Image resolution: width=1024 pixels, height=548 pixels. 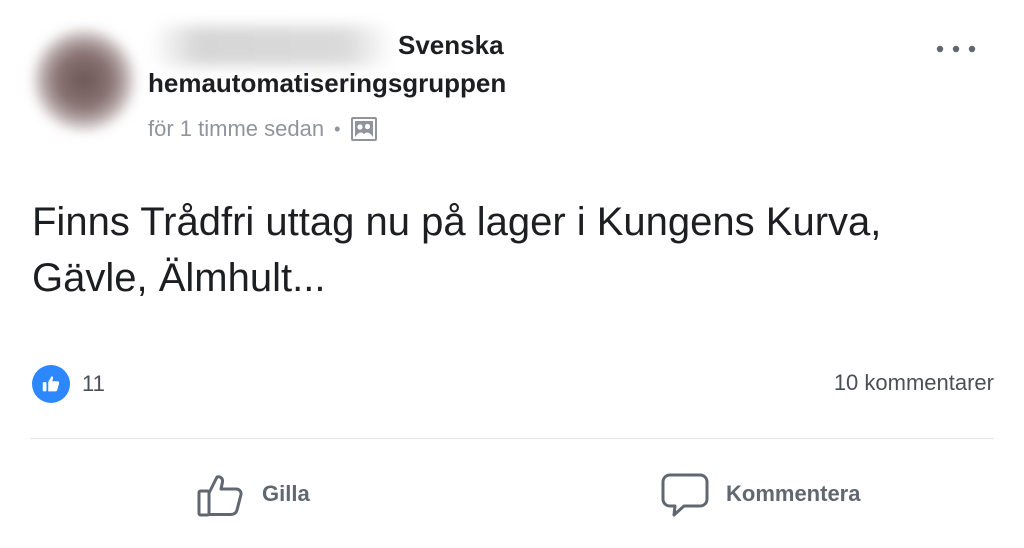 What do you see at coordinates (451, 45) in the screenshot?
I see `group-name-line1: Svenska` at bounding box center [451, 45].